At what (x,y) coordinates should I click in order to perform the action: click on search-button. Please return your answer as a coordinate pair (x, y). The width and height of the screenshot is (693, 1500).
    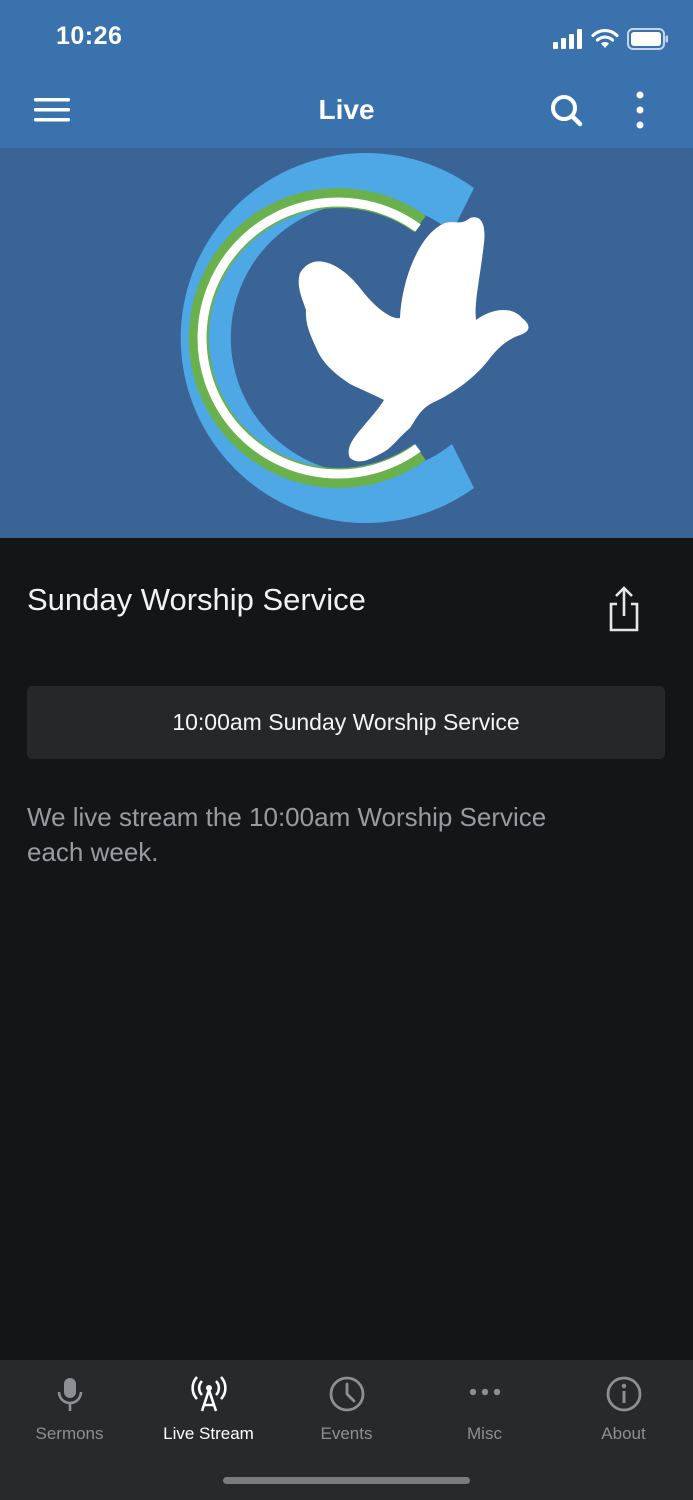
    Looking at the image, I should click on (566, 110).